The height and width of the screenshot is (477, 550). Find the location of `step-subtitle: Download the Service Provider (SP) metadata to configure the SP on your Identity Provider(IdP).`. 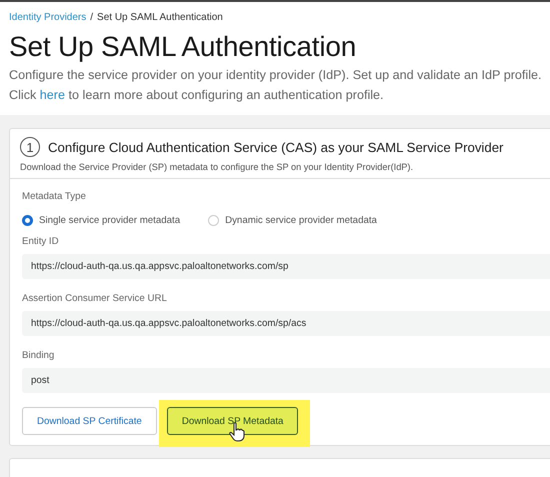

step-subtitle: Download the Service Provider (SP) metadata to configure the SP on your Identity Provider(IdP). is located at coordinates (217, 167).